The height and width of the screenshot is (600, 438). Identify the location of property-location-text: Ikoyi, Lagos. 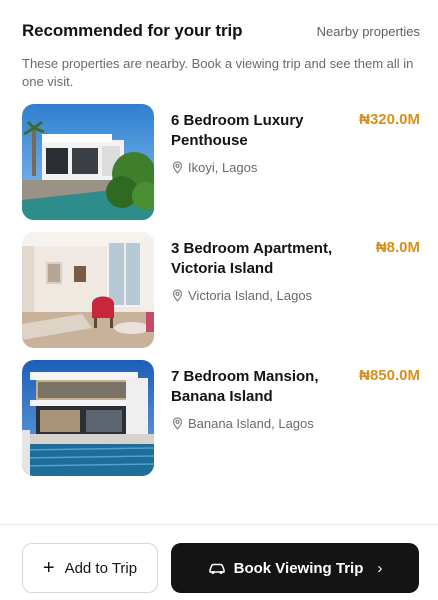
(223, 167).